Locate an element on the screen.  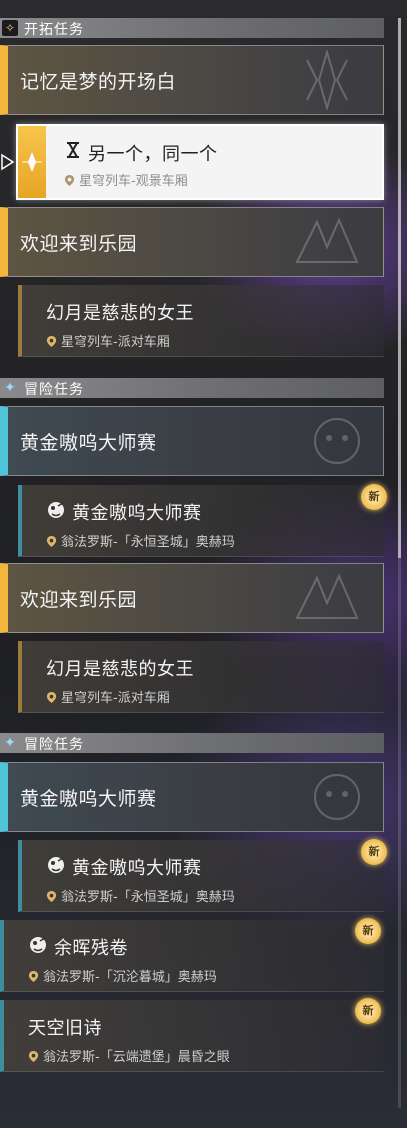
location-text: 翁法罗斯-「沉沦暮城」奥赫玛 is located at coordinates (130, 977).